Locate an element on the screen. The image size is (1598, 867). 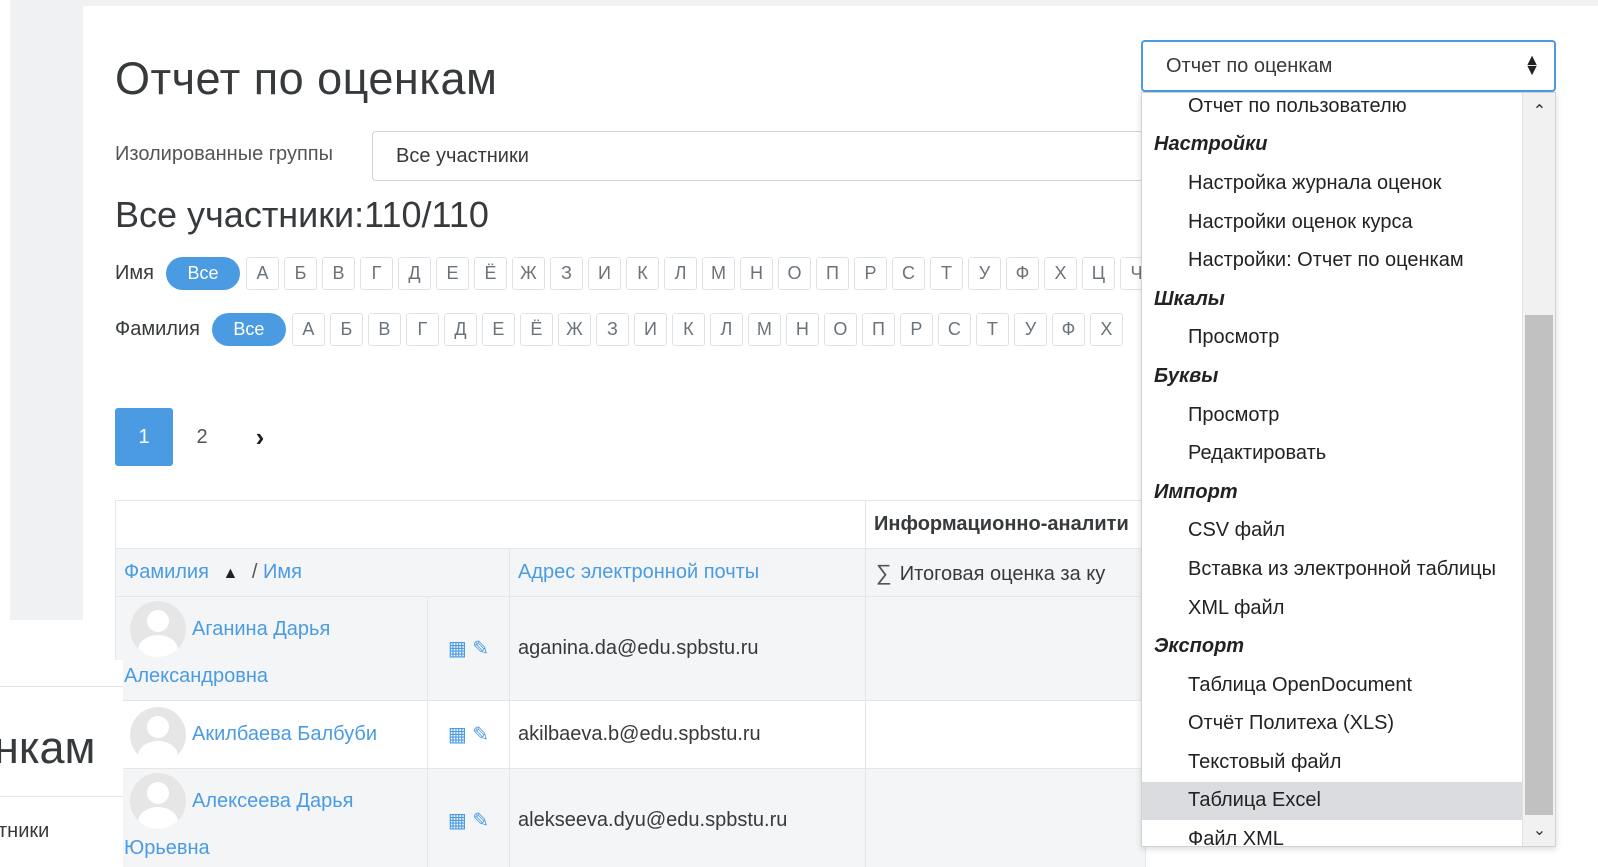
last-name-letter: Р is located at coordinates (916, 329).